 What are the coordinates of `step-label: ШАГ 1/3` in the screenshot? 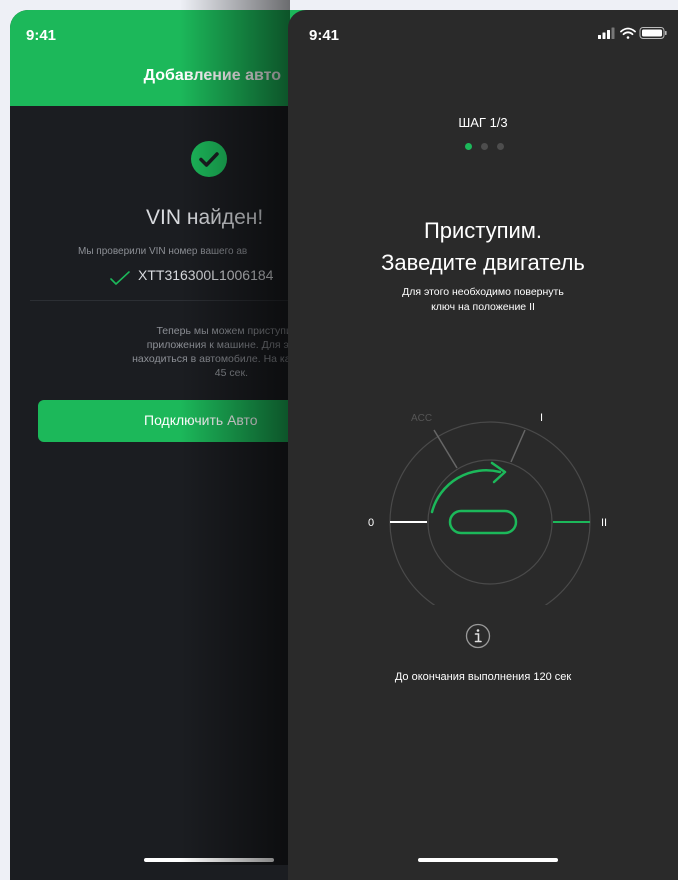 It's located at (483, 122).